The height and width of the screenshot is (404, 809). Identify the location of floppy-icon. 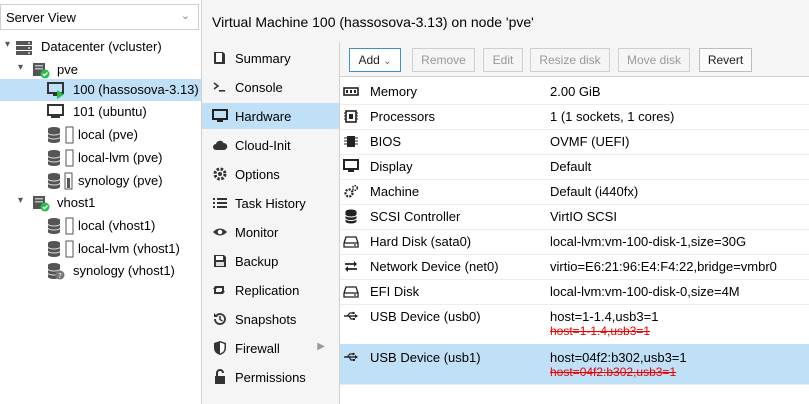
(220, 261).